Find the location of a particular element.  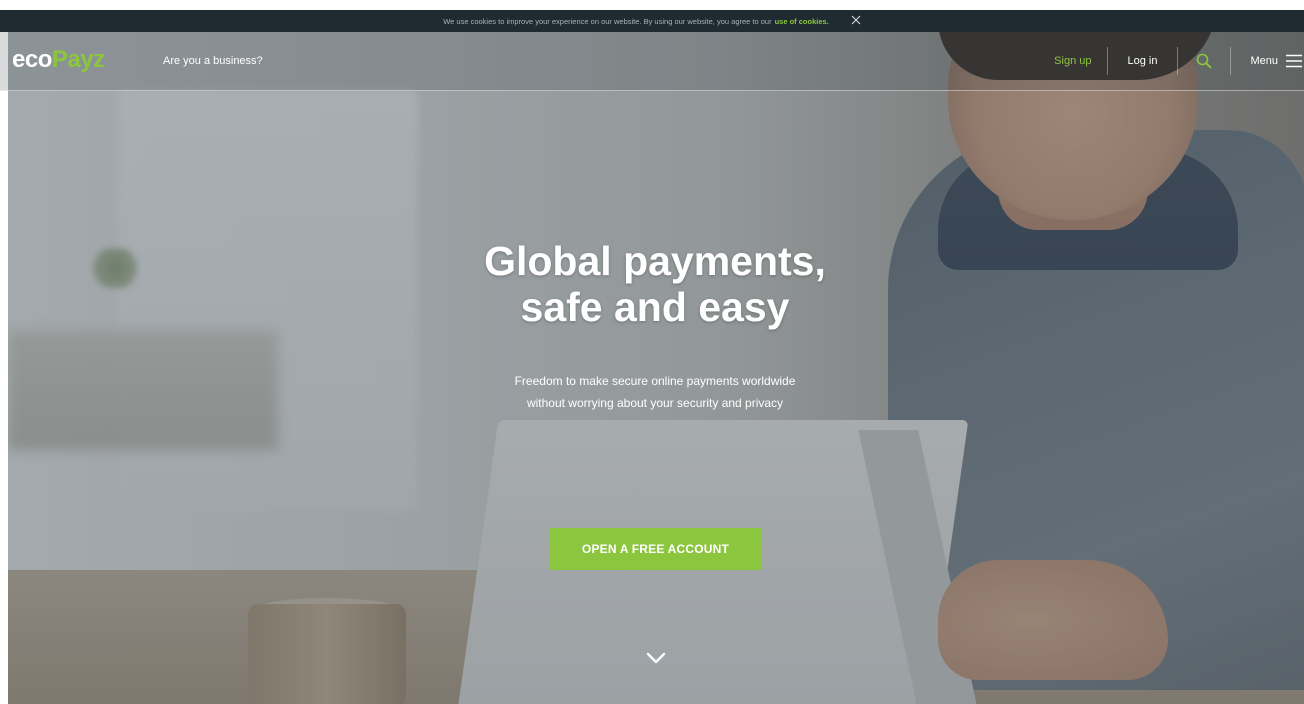

search-button is located at coordinates (1204, 61).